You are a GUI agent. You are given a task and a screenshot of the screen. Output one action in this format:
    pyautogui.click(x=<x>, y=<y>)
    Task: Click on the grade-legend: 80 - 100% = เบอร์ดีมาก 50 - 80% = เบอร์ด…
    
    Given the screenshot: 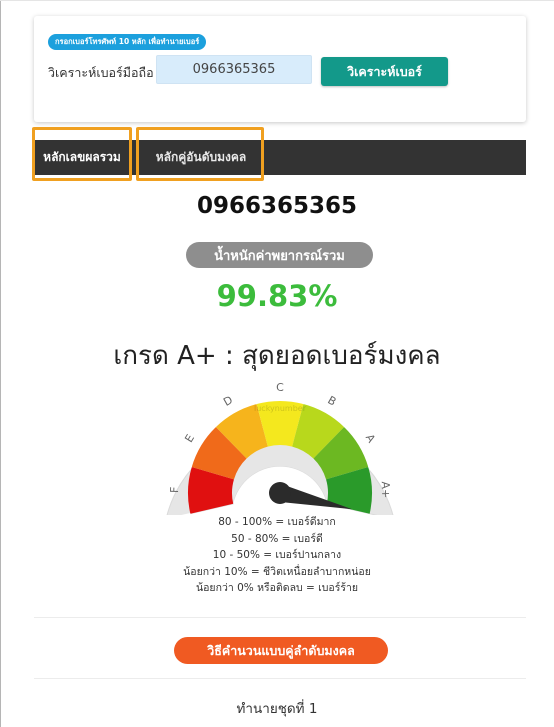 What is the action you would take?
    pyautogui.click(x=277, y=555)
    